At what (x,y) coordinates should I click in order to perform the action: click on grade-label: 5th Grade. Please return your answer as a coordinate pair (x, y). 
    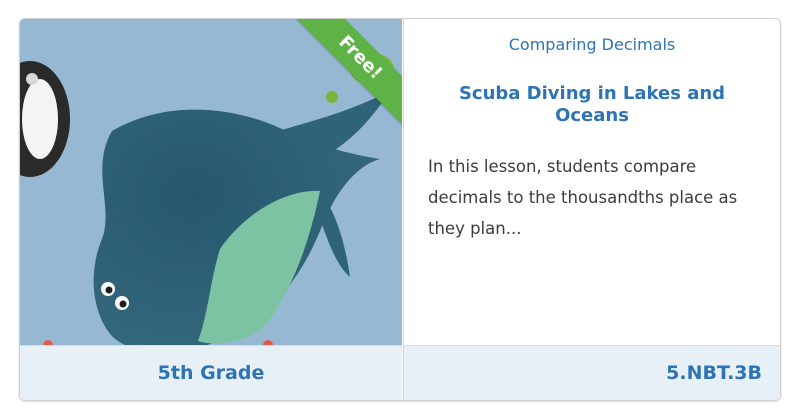
    Looking at the image, I should click on (211, 373).